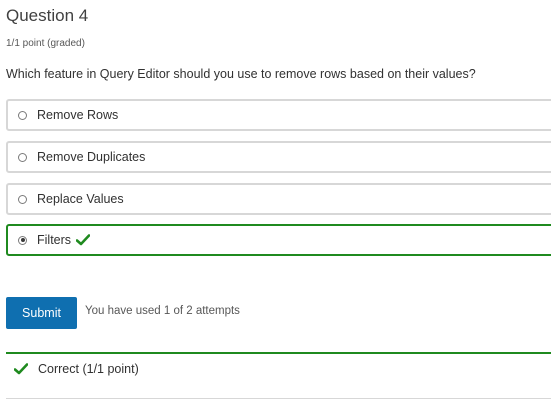 This screenshot has width=551, height=403. Describe the element at coordinates (47, 15) in the screenshot. I see `question-title: Question 4` at that location.